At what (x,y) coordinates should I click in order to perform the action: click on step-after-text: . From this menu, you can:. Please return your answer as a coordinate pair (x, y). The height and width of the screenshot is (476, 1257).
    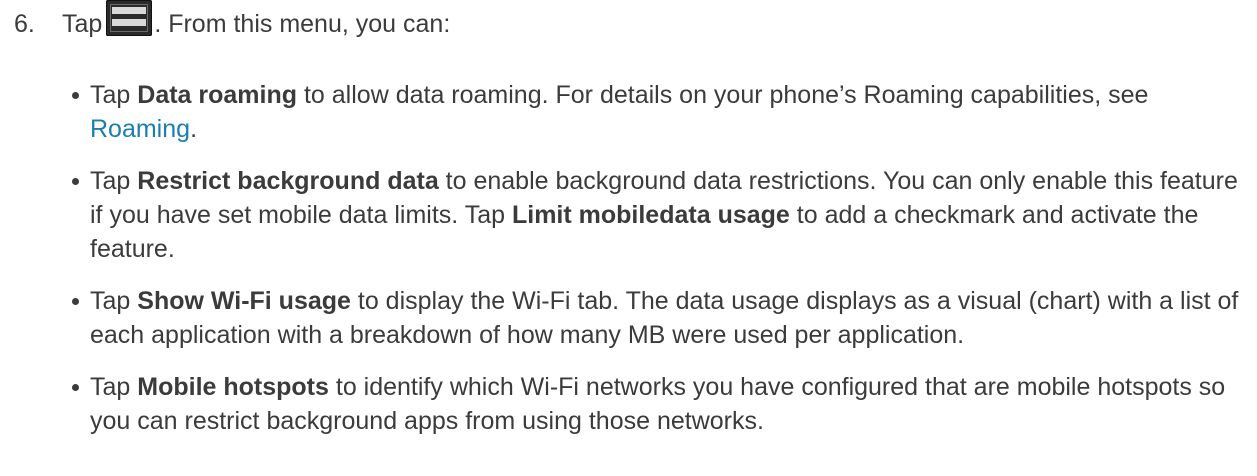
    Looking at the image, I should click on (302, 24).